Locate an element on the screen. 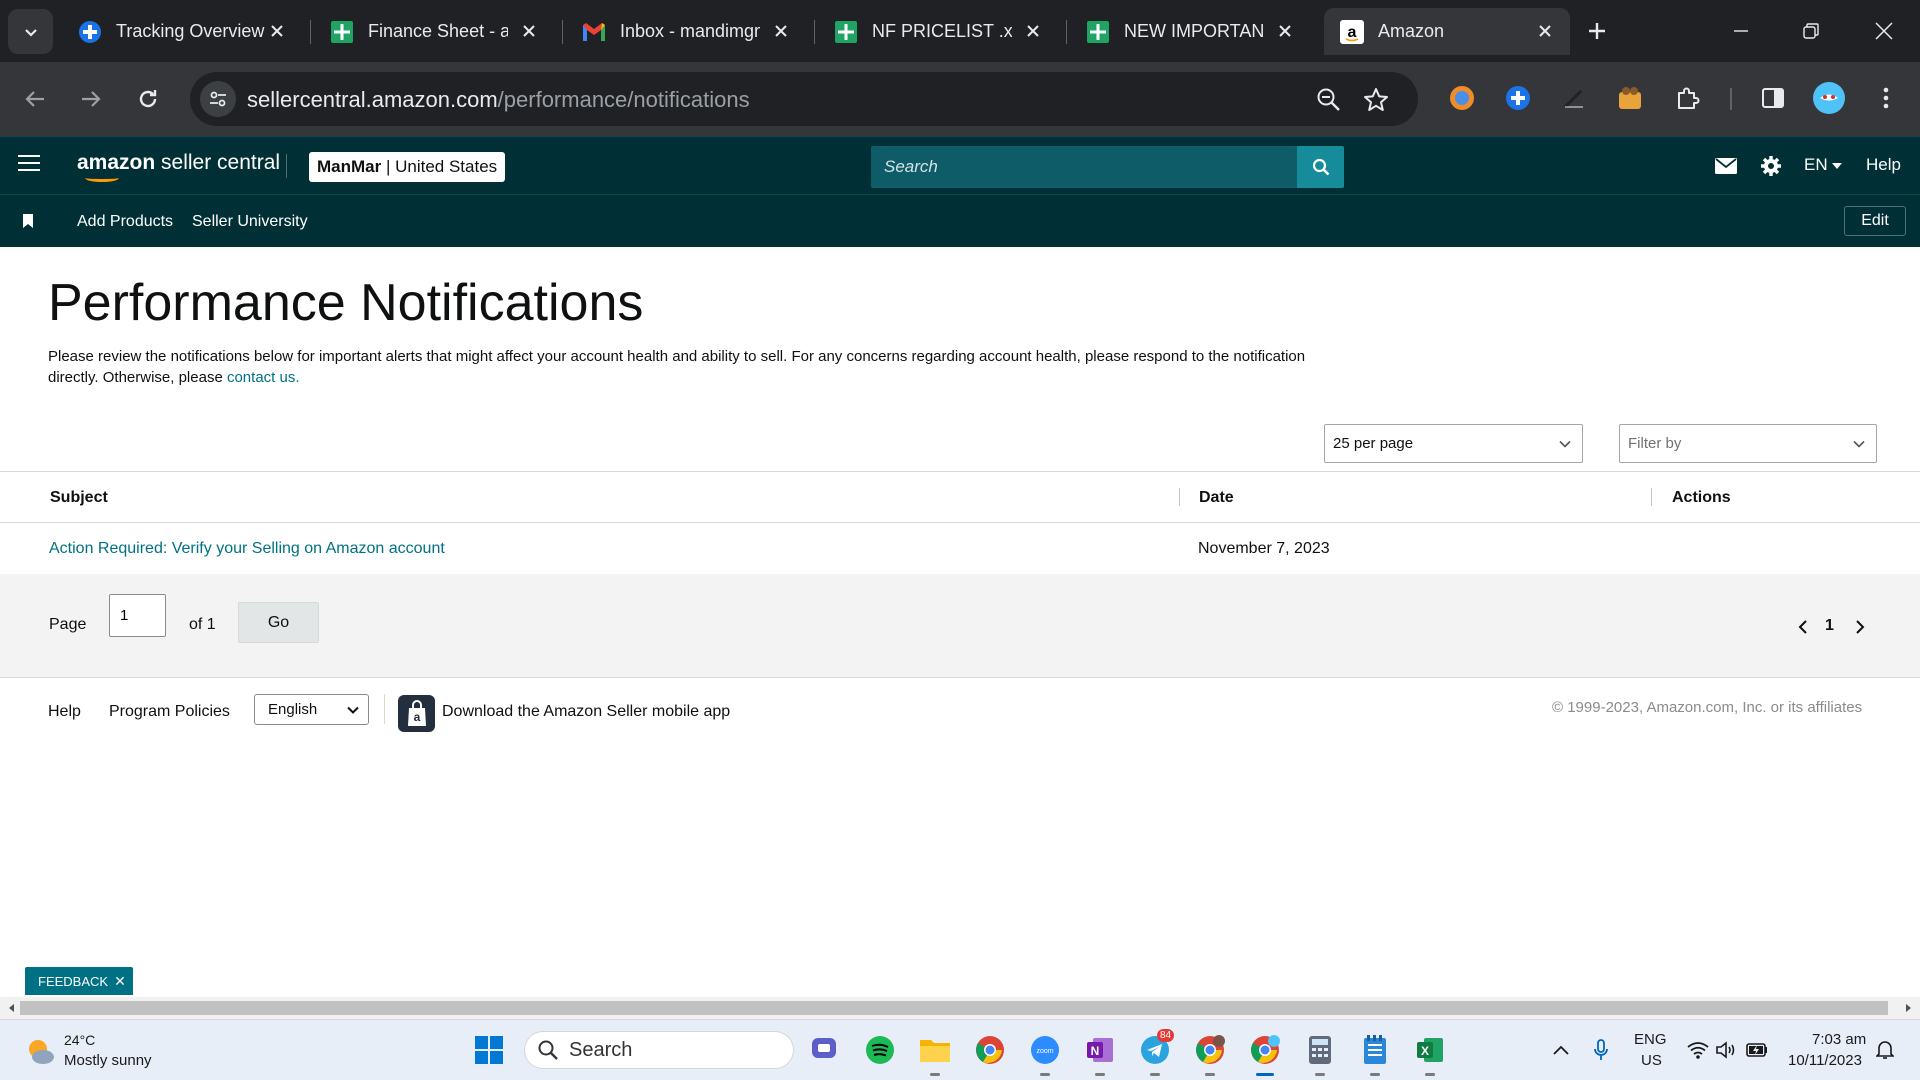 The height and width of the screenshot is (1080, 1920). go-button: Go is located at coordinates (278, 622).